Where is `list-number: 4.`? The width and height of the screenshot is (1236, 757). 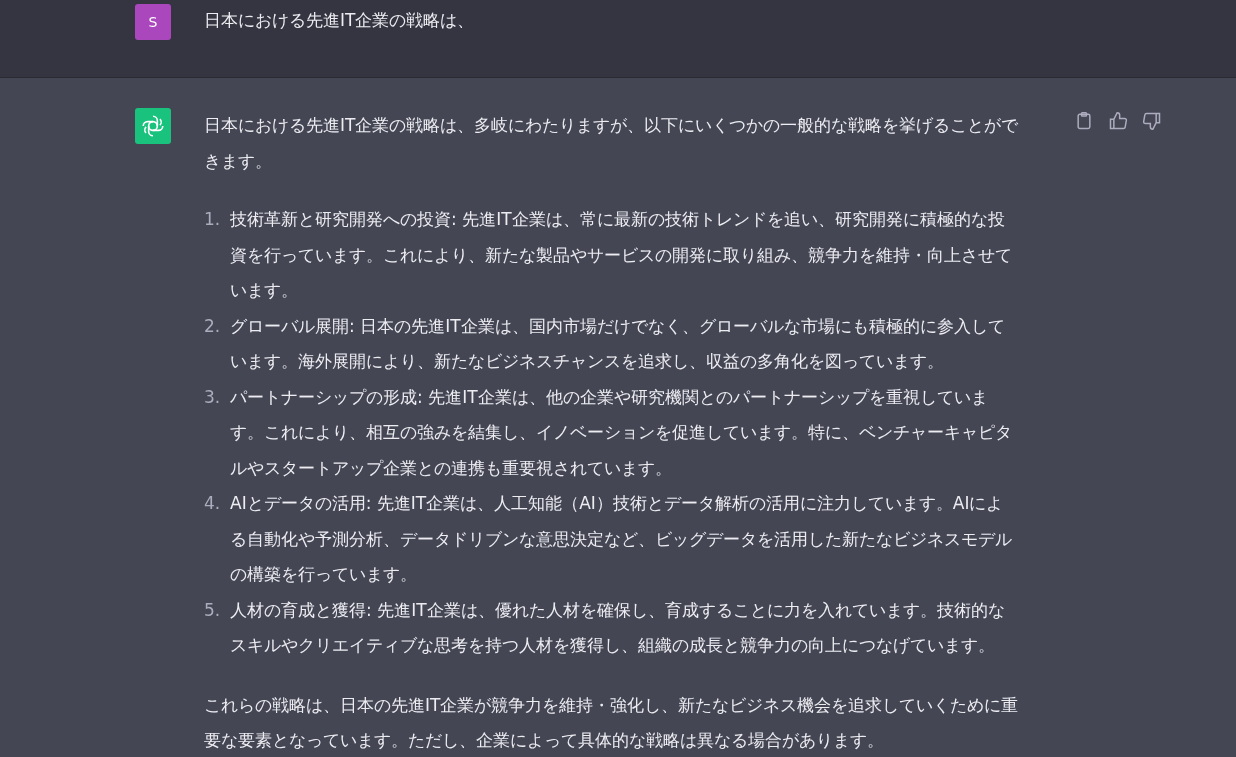 list-number: 4. is located at coordinates (213, 503).